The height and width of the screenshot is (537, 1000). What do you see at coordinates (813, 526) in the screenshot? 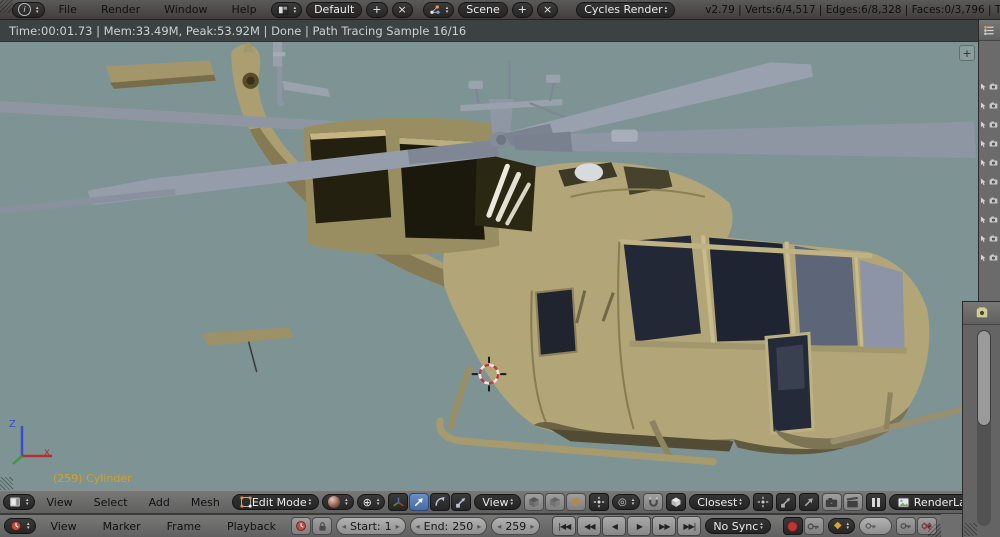
I see `auto-keying-set-button` at bounding box center [813, 526].